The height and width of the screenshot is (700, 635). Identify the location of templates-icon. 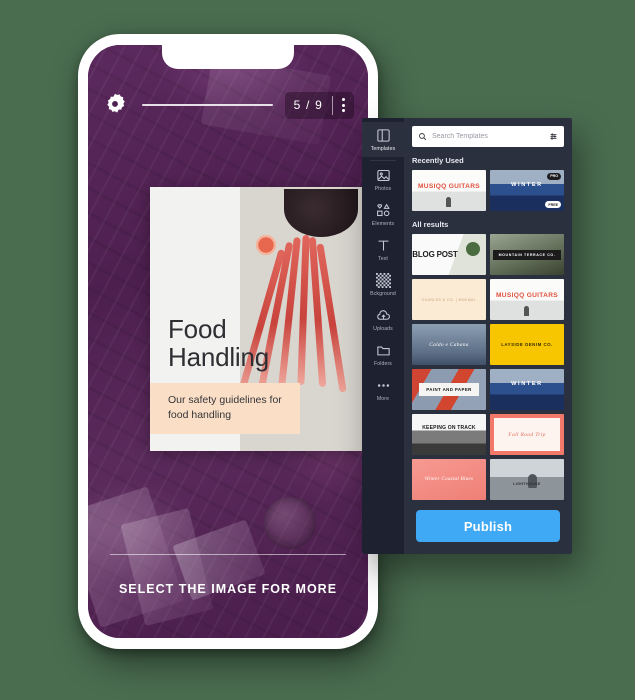
(383, 135).